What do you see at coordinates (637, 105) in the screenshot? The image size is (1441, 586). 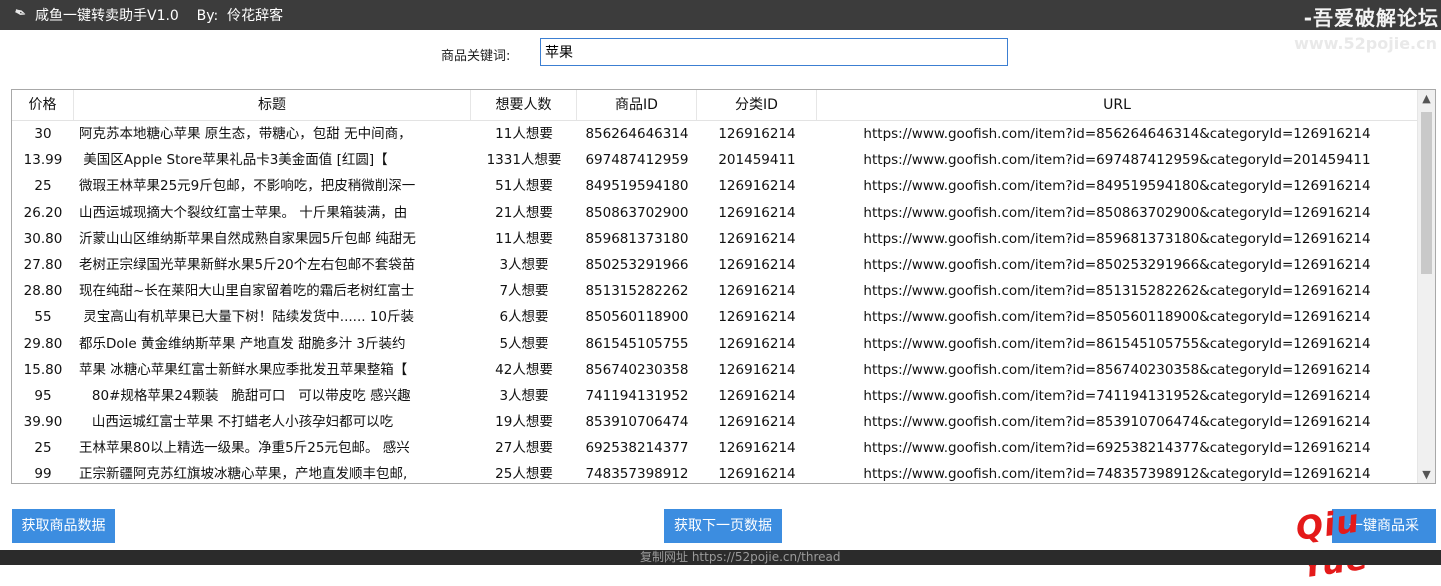 I see `column-header-product-id: 商品ID` at bounding box center [637, 105].